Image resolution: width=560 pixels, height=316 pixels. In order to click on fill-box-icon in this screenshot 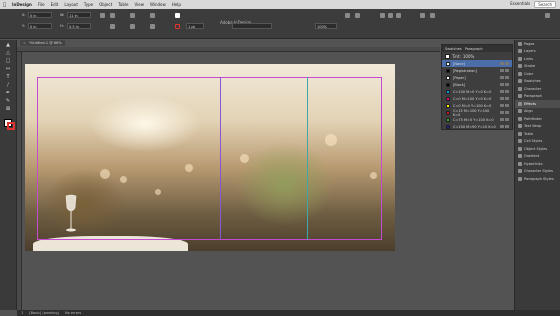, I will do `click(447, 56)`.